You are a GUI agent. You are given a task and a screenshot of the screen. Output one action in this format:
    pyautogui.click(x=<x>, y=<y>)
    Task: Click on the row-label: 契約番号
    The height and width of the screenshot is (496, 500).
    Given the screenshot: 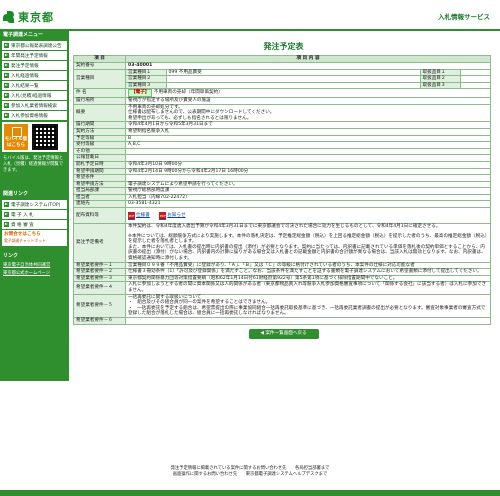 What is the action you would take?
    pyautogui.click(x=99, y=66)
    